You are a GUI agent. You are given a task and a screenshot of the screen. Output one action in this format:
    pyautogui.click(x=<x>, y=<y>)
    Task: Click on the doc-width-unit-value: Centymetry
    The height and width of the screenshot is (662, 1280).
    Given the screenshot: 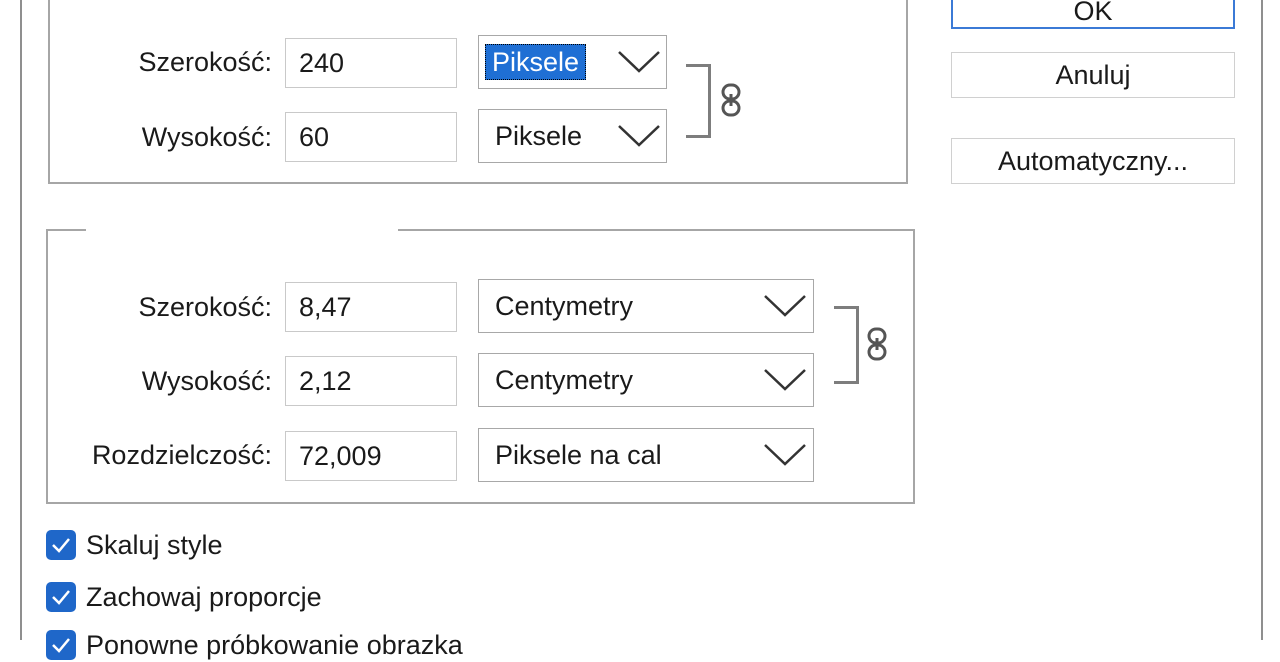 What is the action you would take?
    pyautogui.click(x=564, y=306)
    